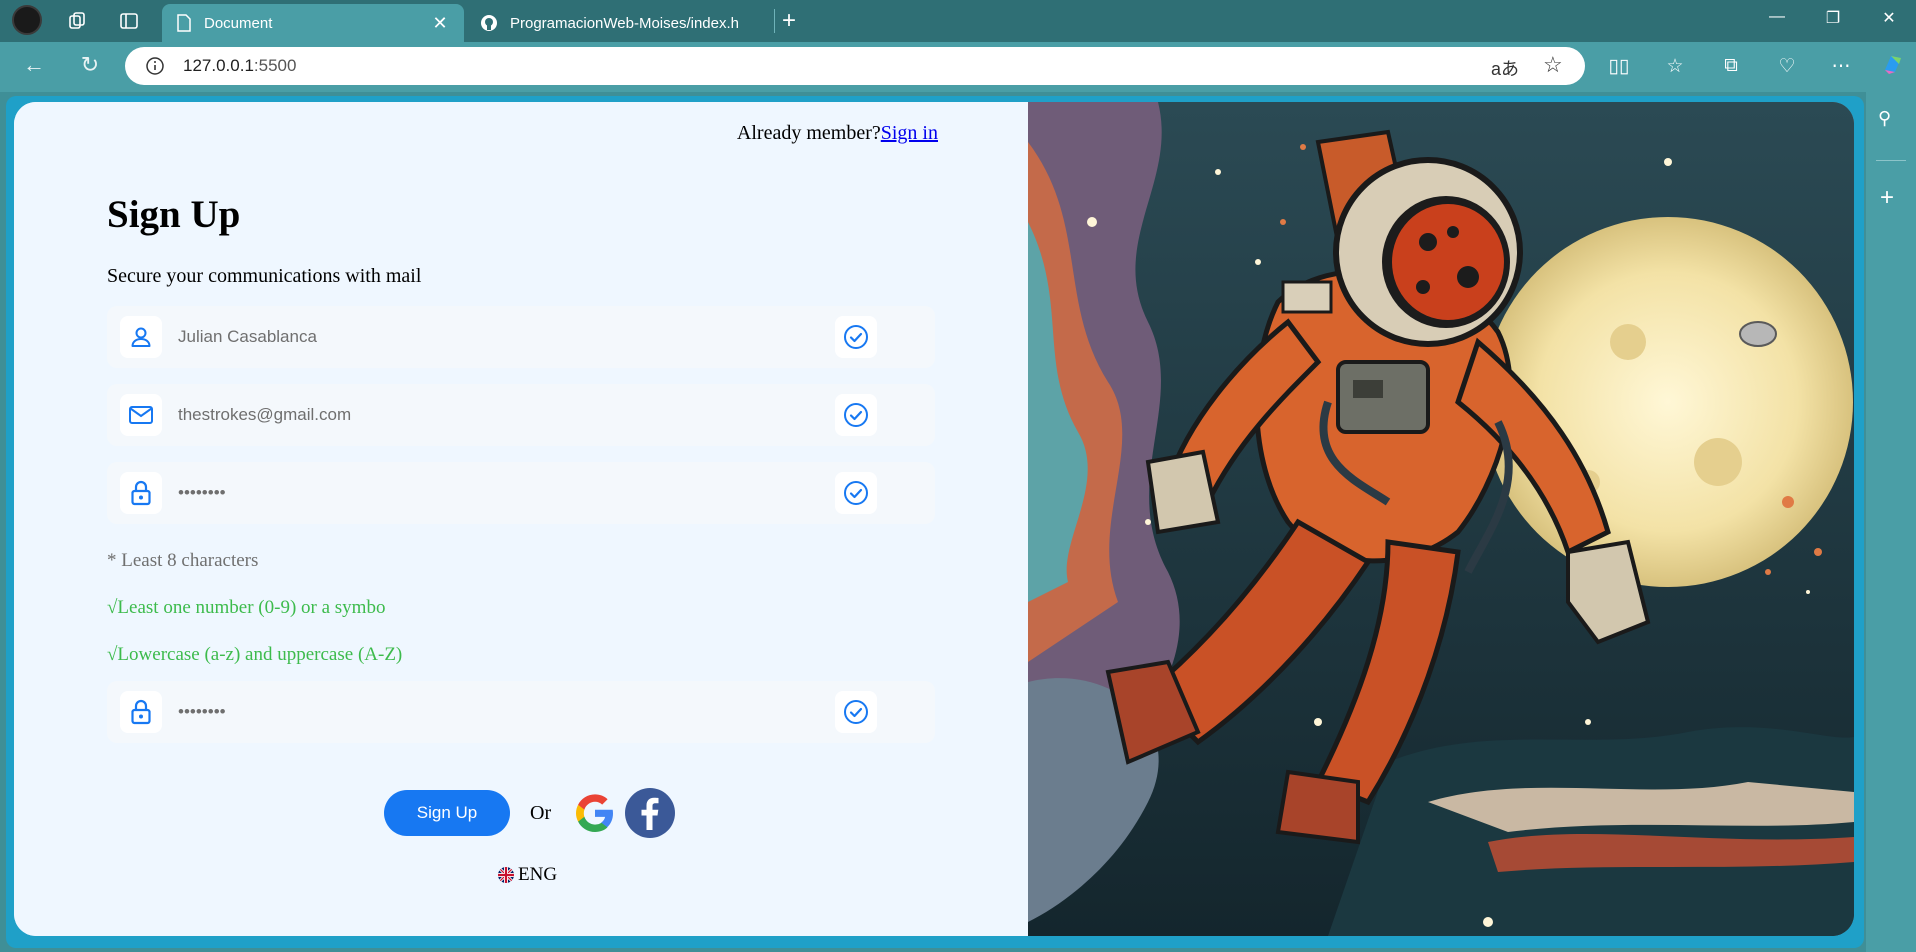  Describe the element at coordinates (184, 23) in the screenshot. I see `page-icon` at that location.